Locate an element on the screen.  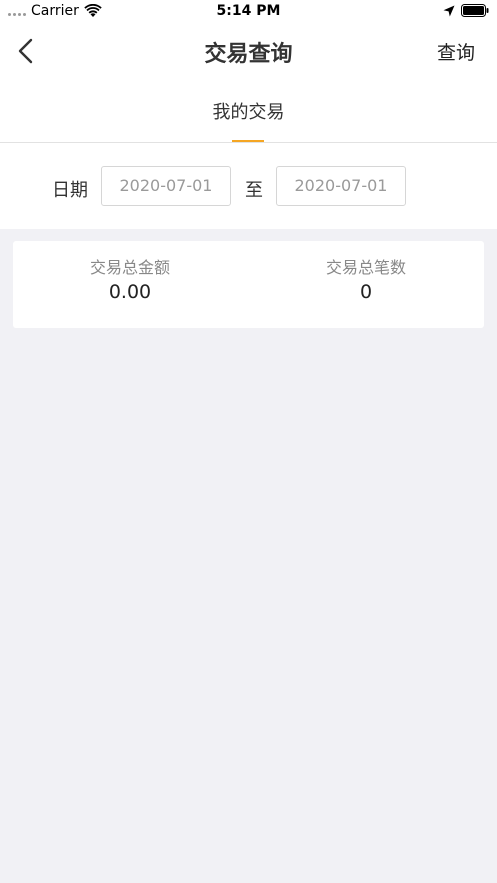
date-filter-row: 日期 2020-07-01 至 2020-07-01 is located at coordinates (248, 186).